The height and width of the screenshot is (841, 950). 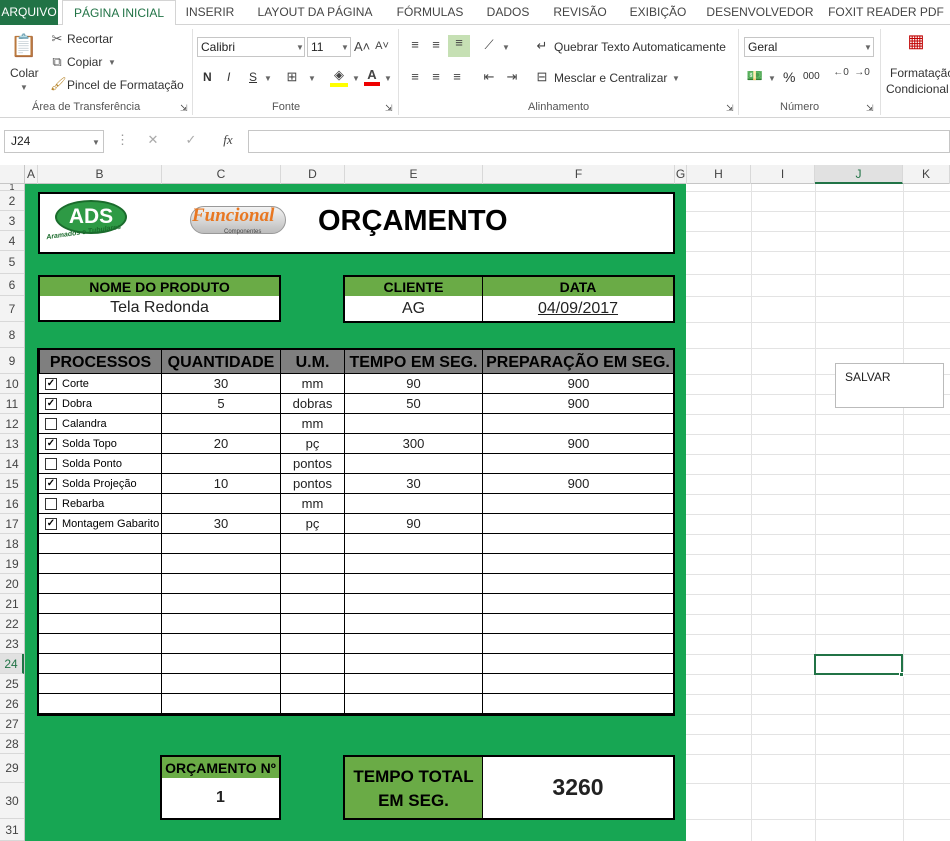 What do you see at coordinates (886, 12) in the screenshot?
I see `tab-foxit: FOXIT READER PDF` at bounding box center [886, 12].